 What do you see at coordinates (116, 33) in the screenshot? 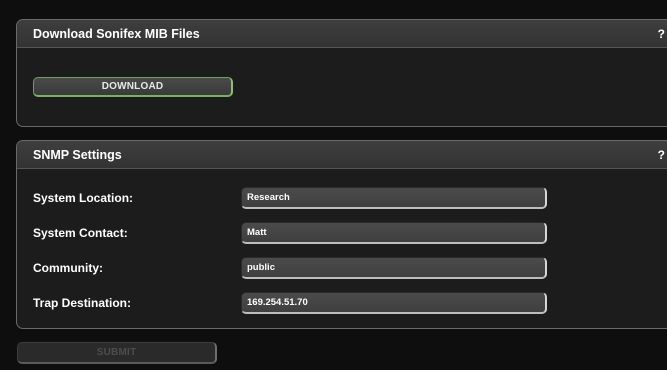
I see `mib-panel-title: Download Sonifex MIB Files` at bounding box center [116, 33].